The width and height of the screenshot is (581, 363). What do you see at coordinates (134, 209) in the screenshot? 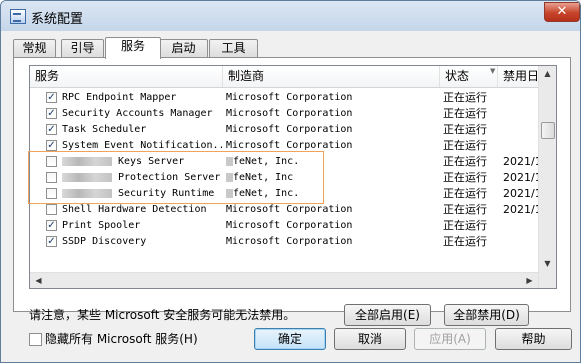
I see `service-name-text: Shell Hardware Detection` at bounding box center [134, 209].